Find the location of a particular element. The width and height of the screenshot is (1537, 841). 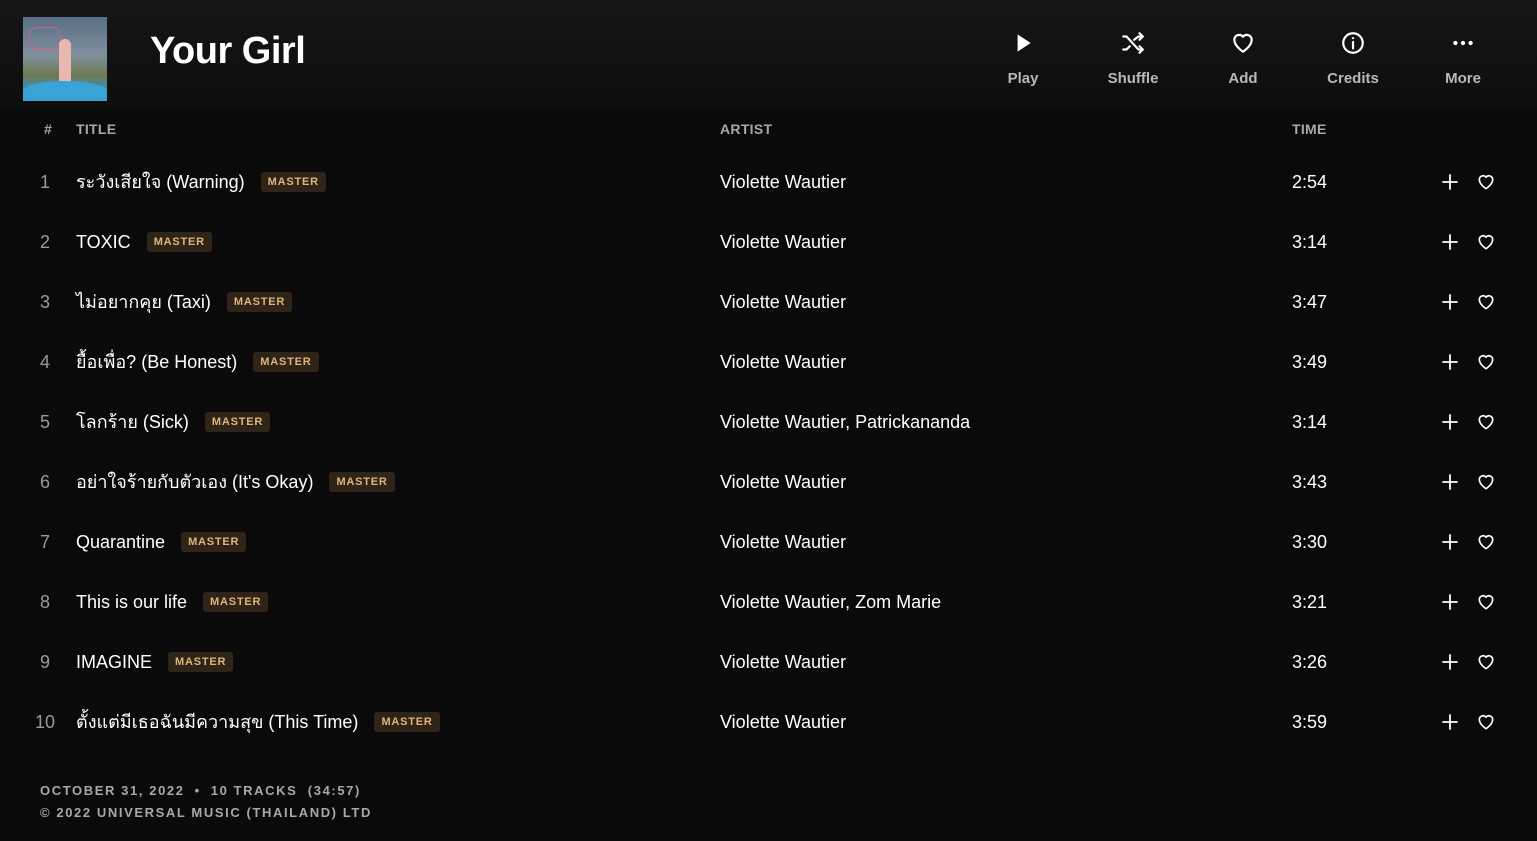

track-duration: 3:49 is located at coordinates (1310, 362).